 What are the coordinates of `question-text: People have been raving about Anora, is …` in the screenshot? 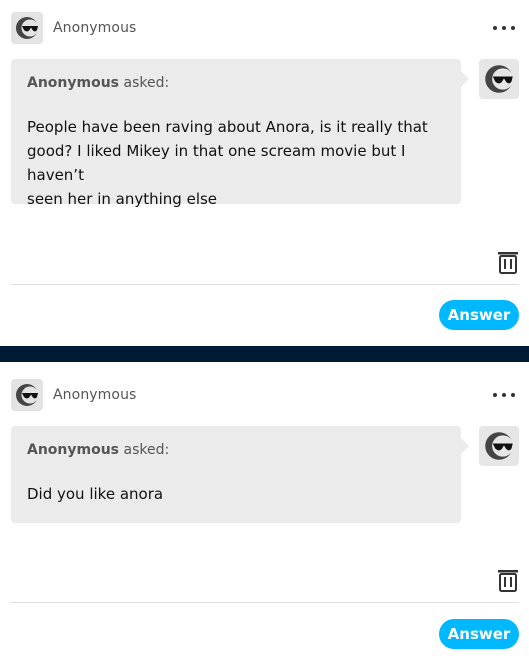 It's located at (237, 163).